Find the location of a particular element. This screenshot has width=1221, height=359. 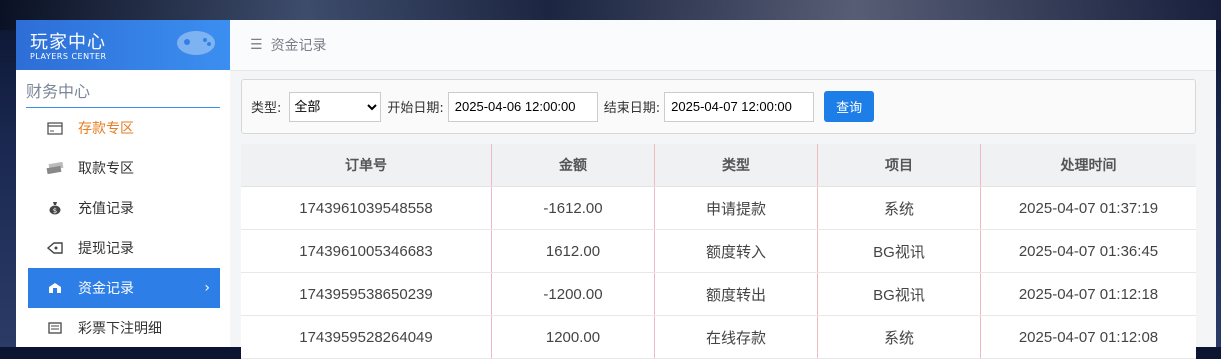

end-date-input is located at coordinates (739, 106).